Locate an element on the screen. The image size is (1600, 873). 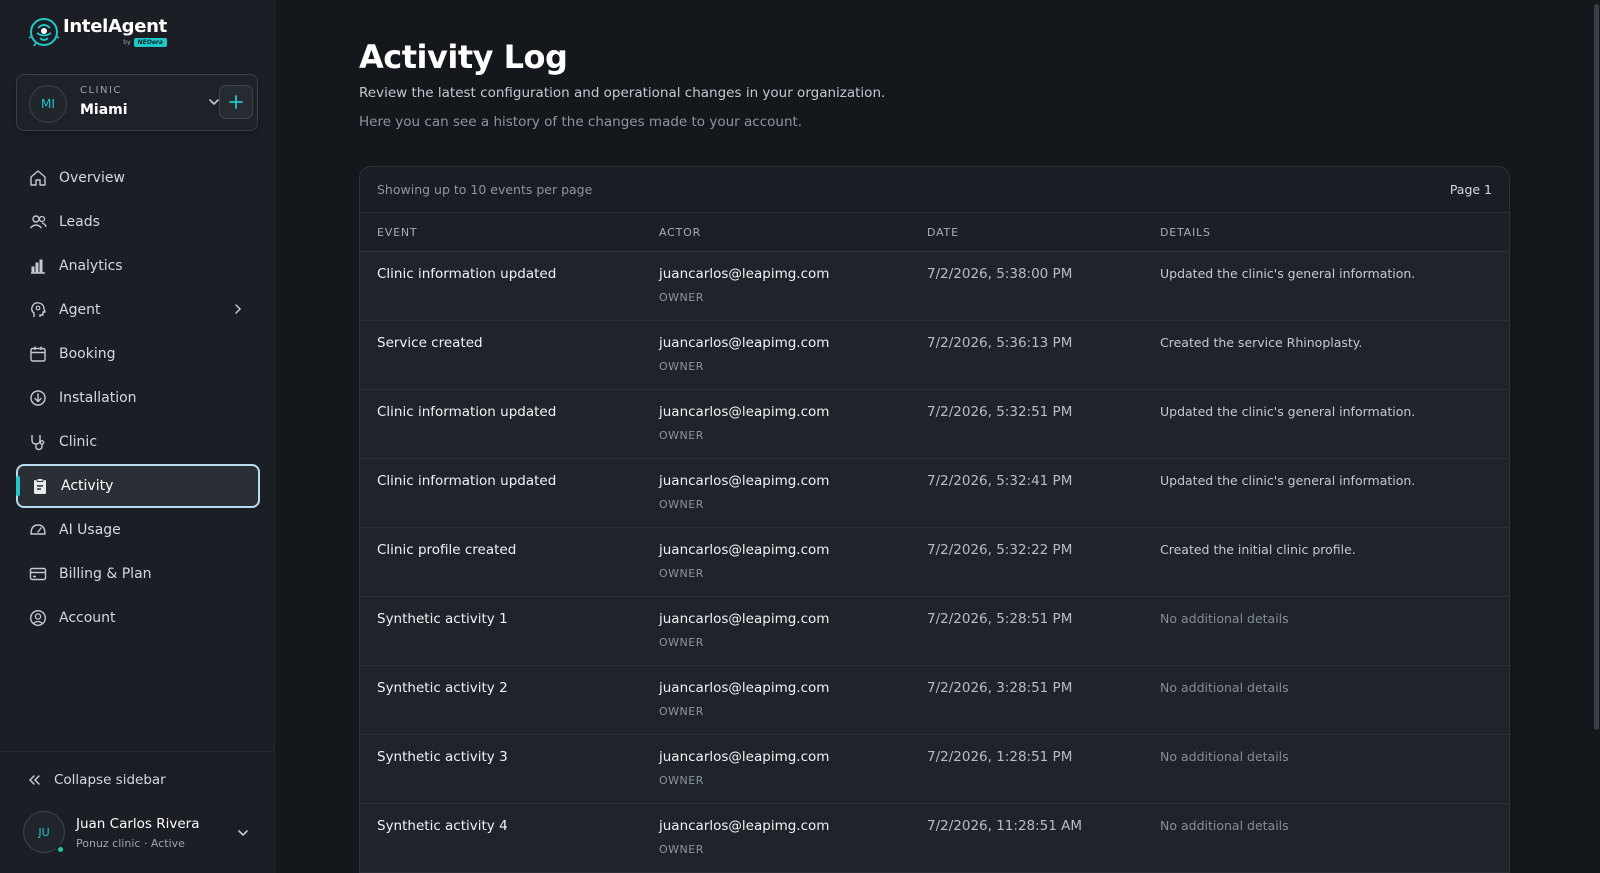
event-cell: Synthetic activity 4 is located at coordinates (442, 826).